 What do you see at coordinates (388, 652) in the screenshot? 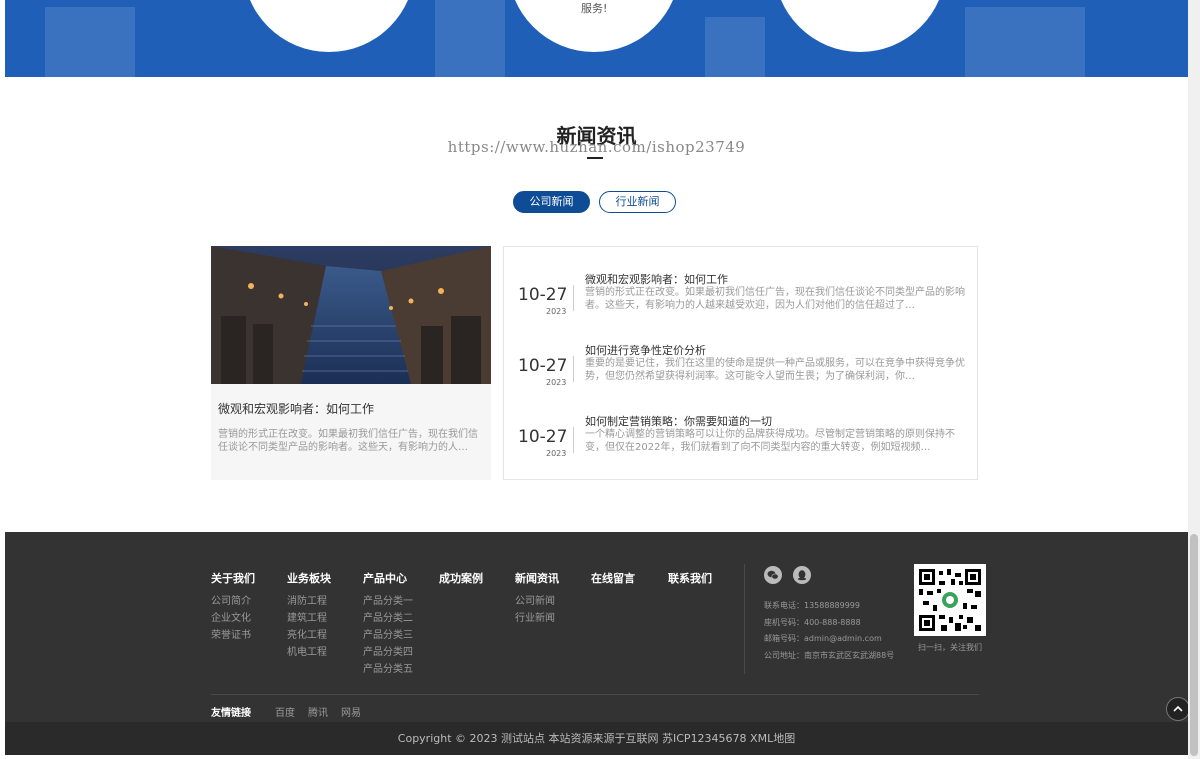
I see `footer-link: 产品分类四` at bounding box center [388, 652].